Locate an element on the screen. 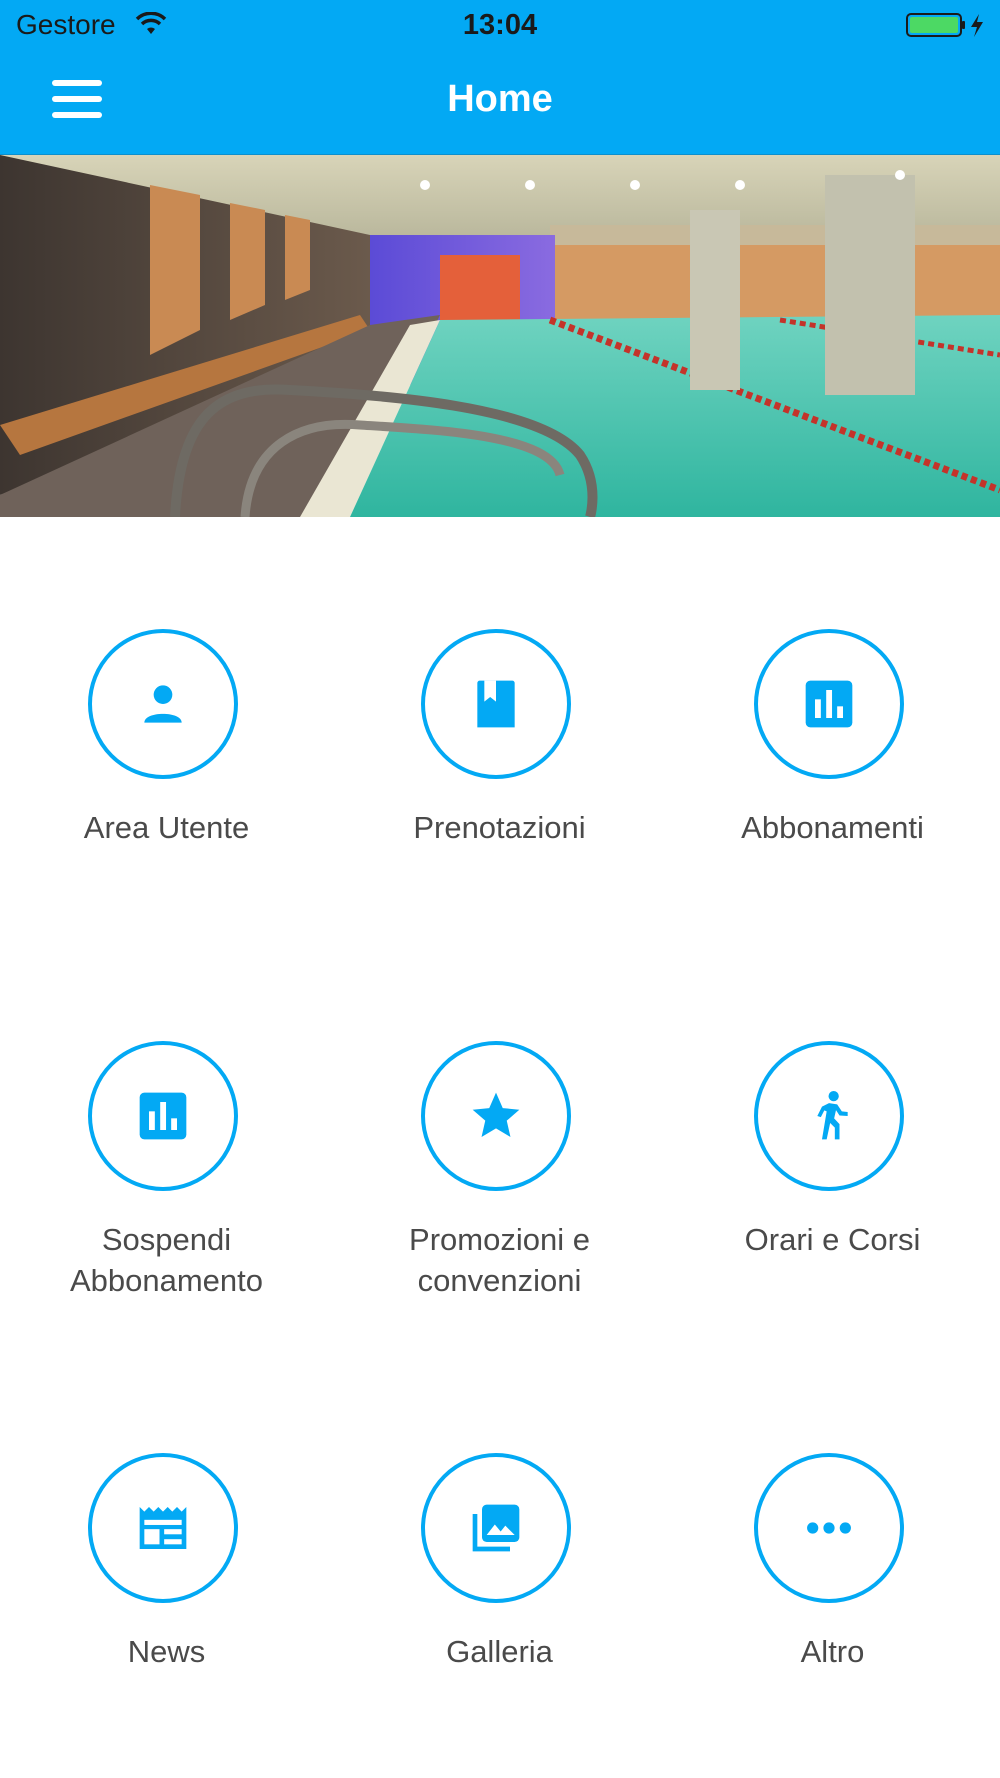 The image size is (1000, 1778). newspaper-icon is located at coordinates (163, 1528).